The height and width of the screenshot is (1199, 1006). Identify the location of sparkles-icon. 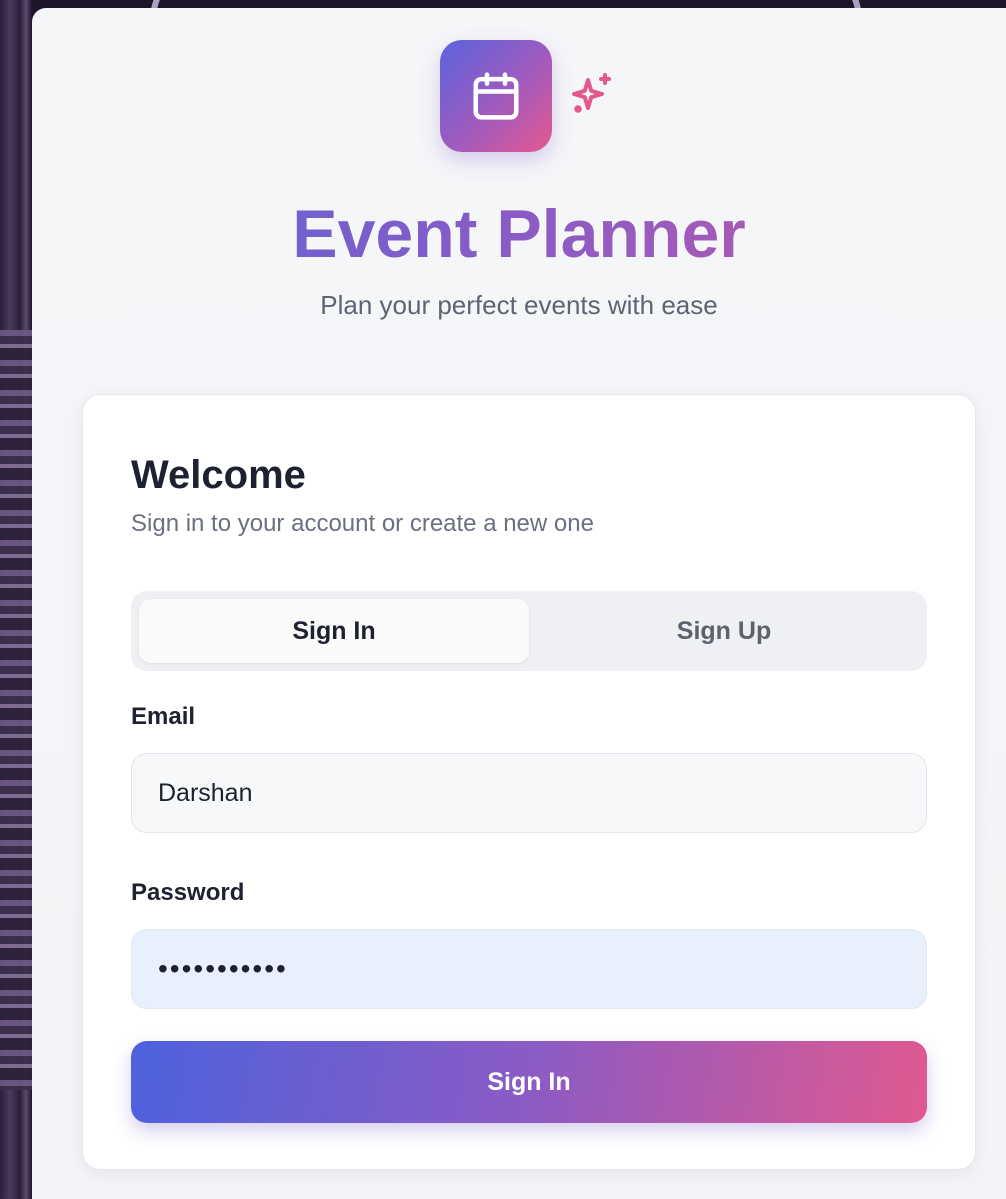
(591, 93).